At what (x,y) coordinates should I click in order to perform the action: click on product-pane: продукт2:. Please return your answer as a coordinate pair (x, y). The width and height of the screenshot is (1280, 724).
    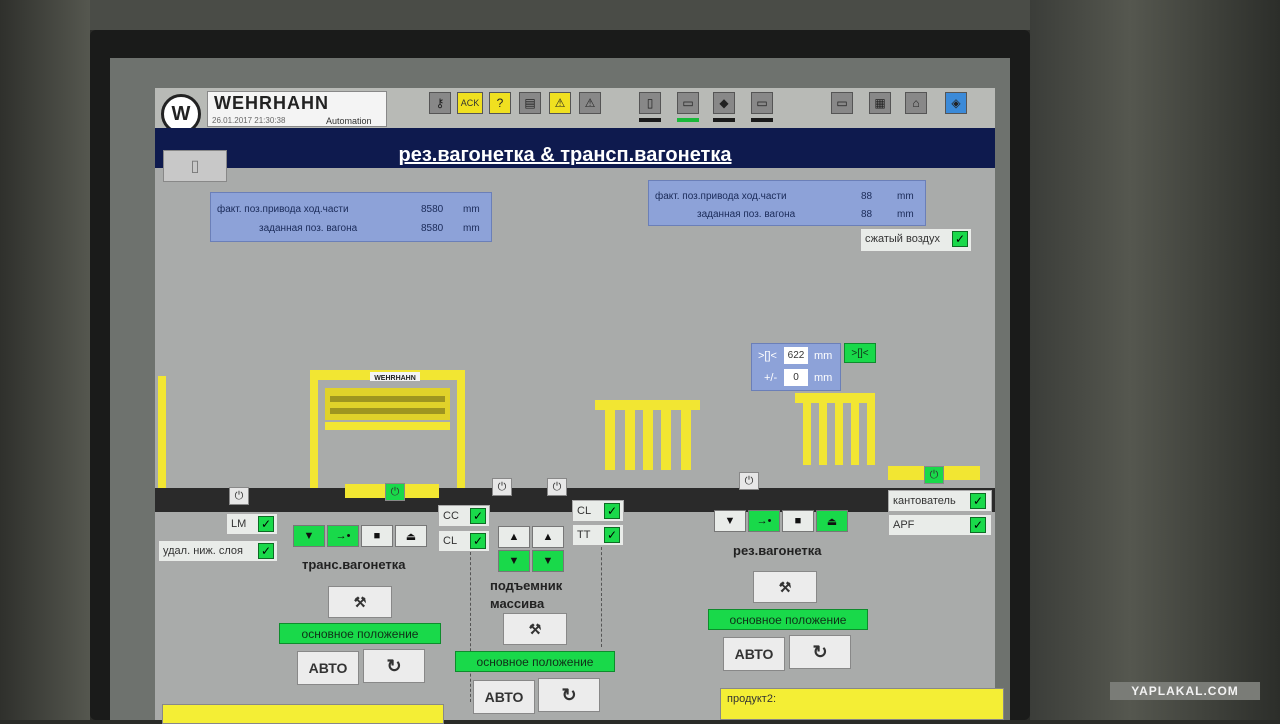
    Looking at the image, I should click on (862, 704).